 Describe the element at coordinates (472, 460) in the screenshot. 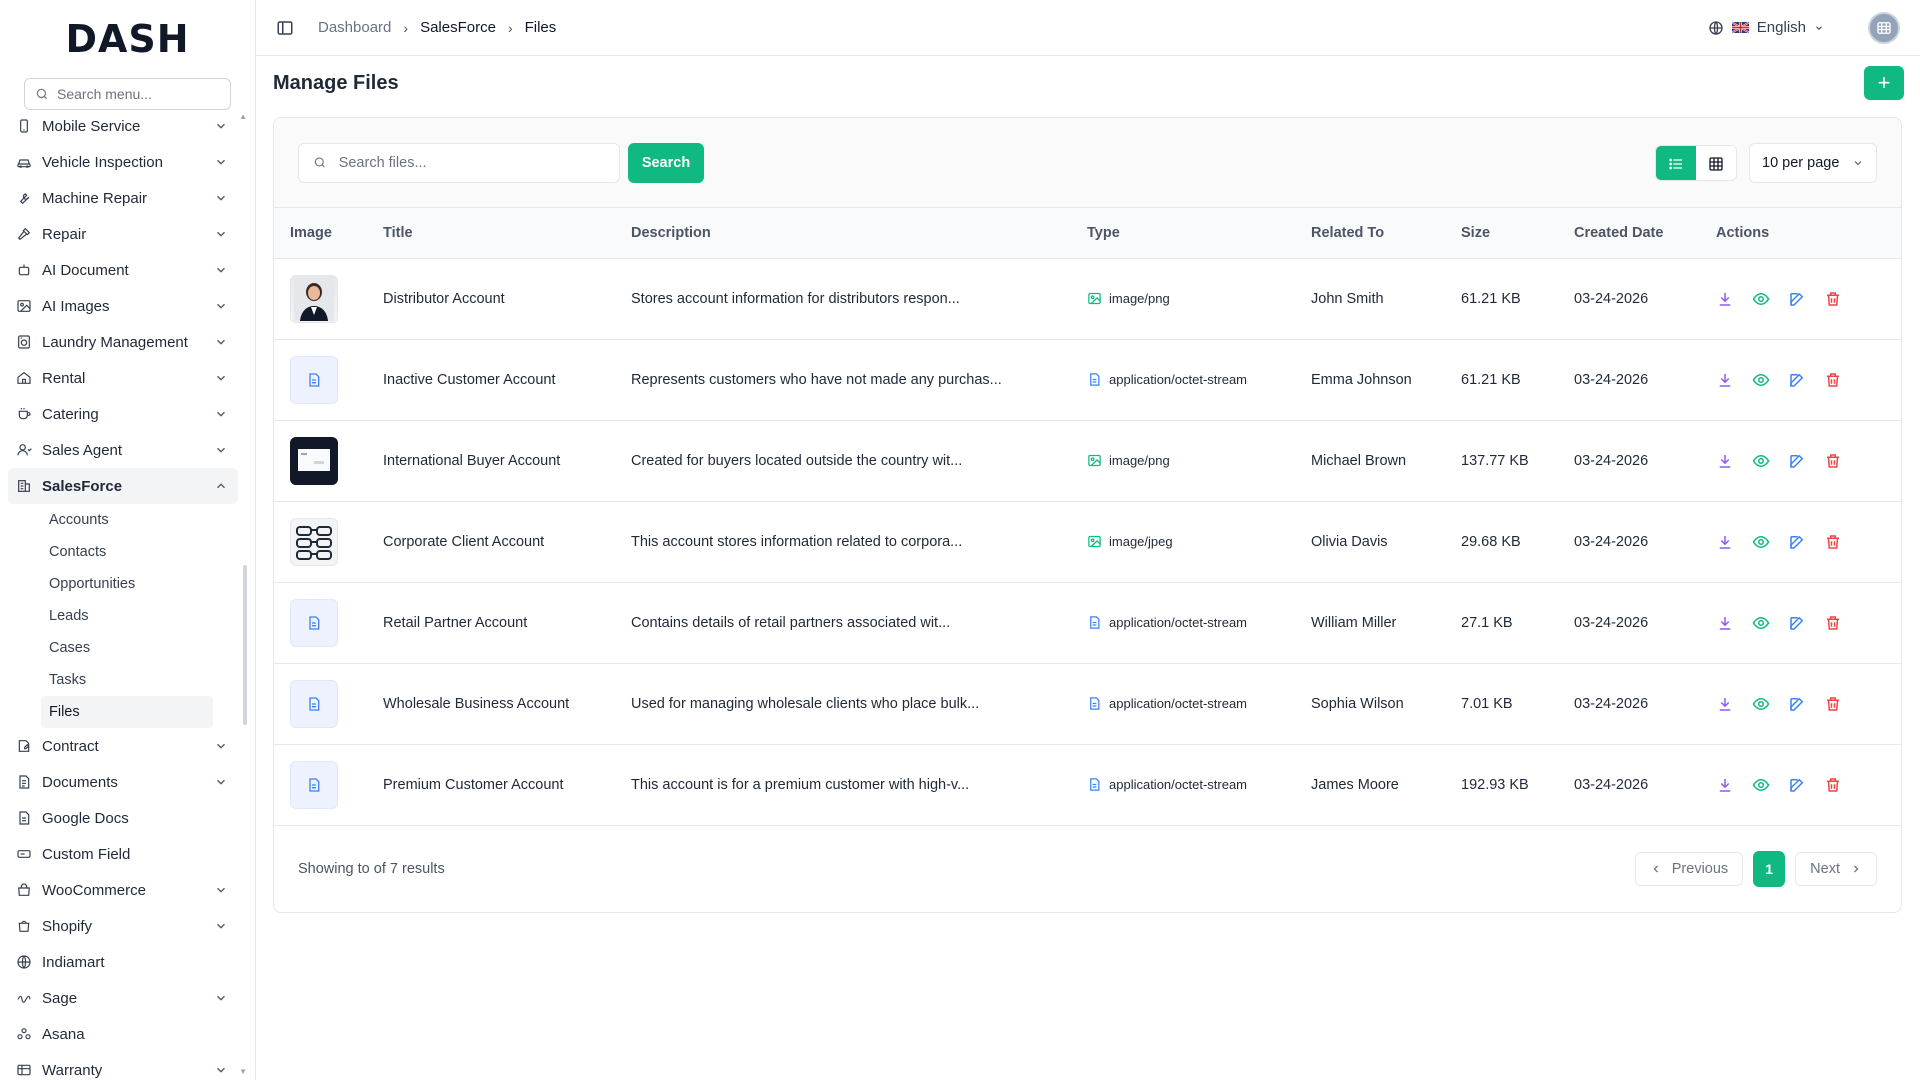

I see `file-title: International Buyer Account` at that location.